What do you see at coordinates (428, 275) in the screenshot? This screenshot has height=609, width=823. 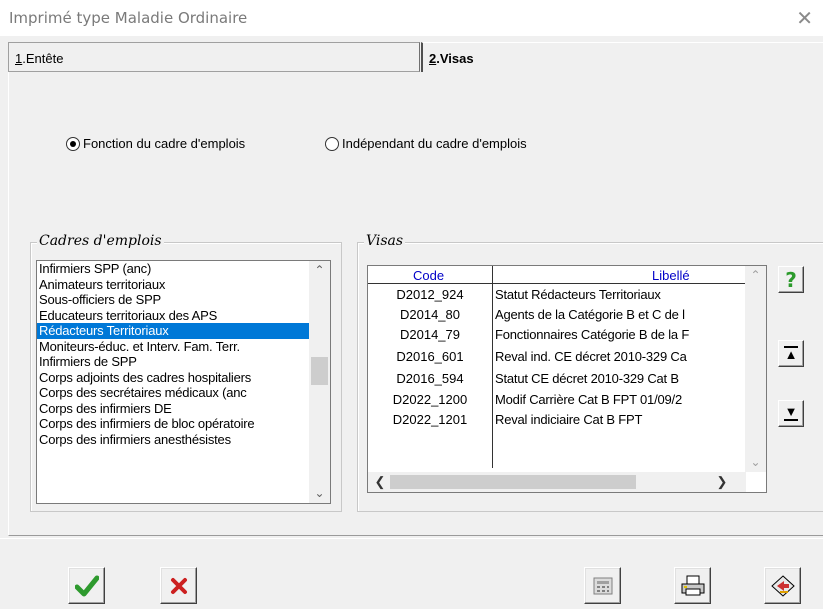 I see `column-header-code: Code` at bounding box center [428, 275].